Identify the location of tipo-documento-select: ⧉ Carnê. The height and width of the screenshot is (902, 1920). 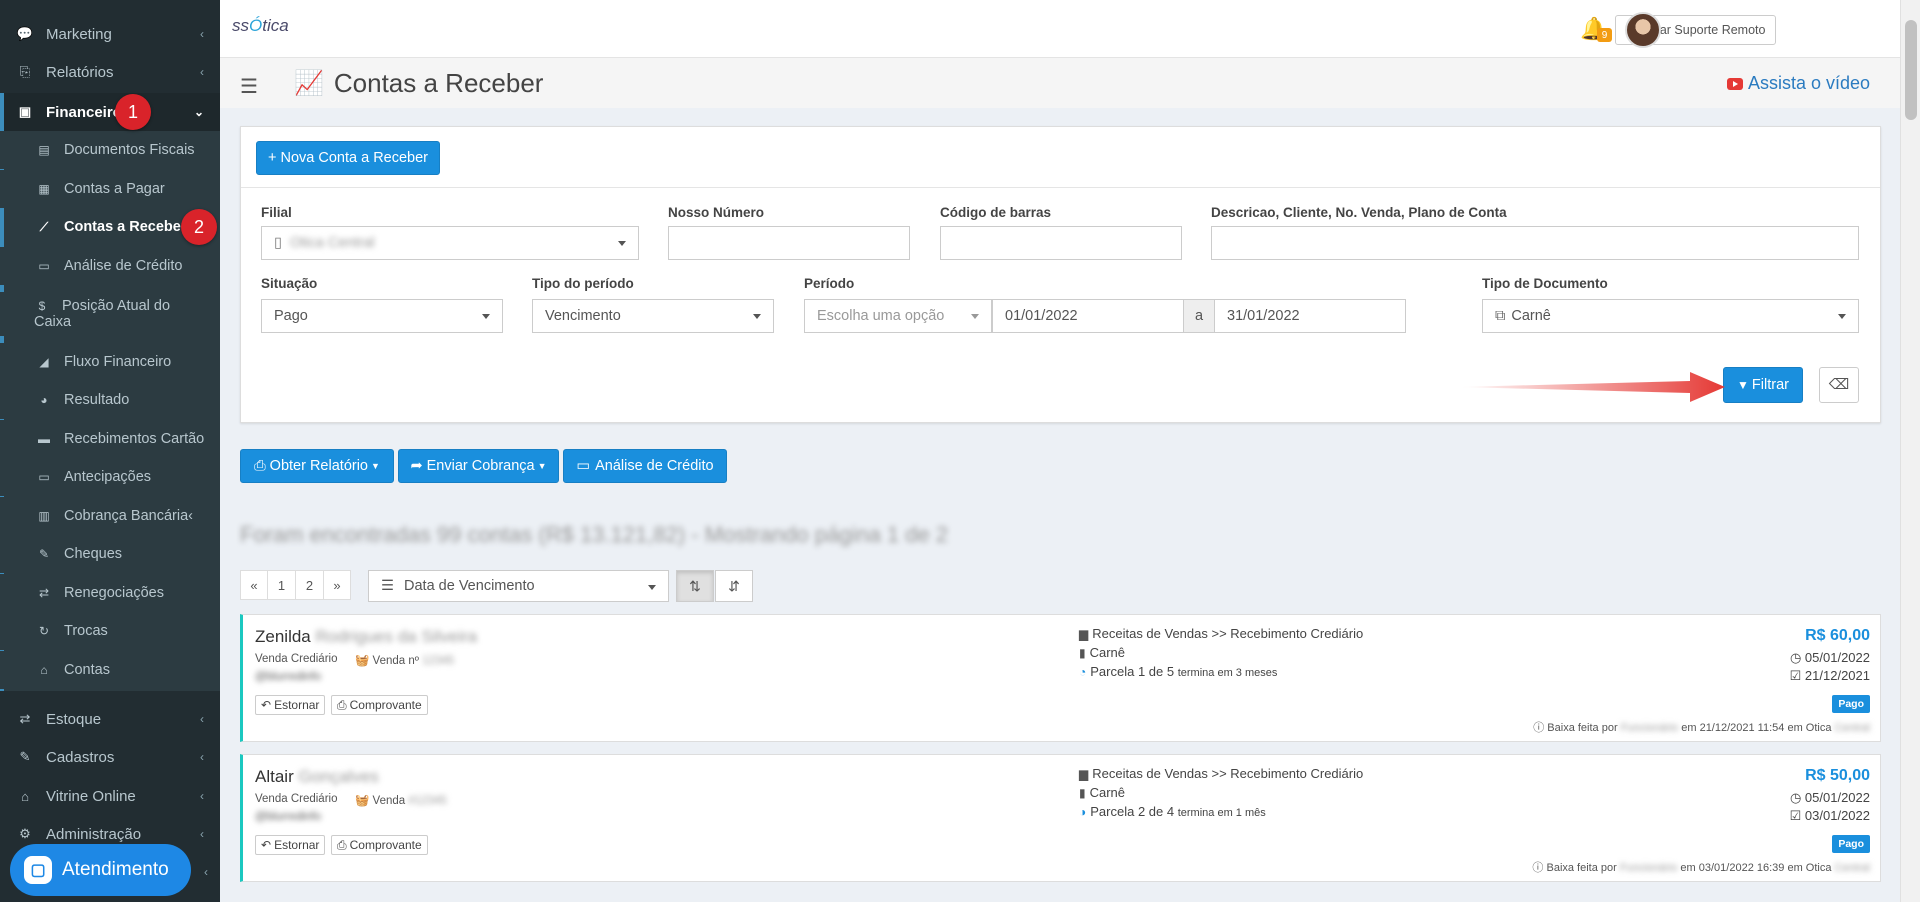
(1670, 316).